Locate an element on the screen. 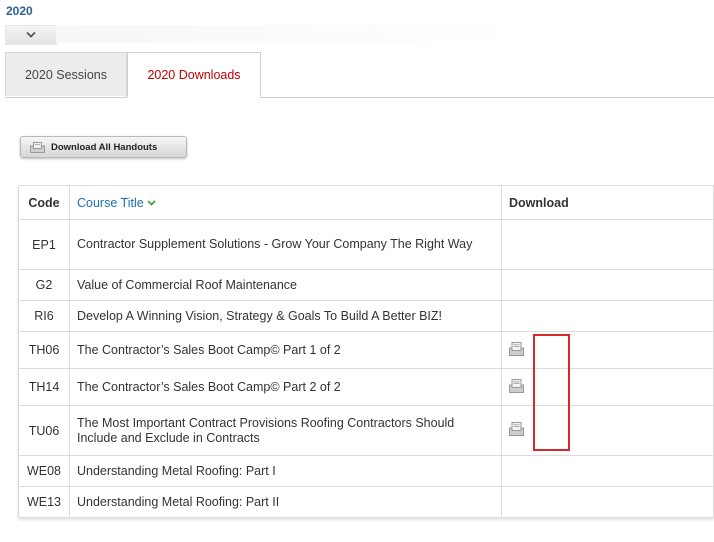 This screenshot has height=542, width=714. row-course-title: Understanding Metal Roofing: Part II is located at coordinates (285, 502).